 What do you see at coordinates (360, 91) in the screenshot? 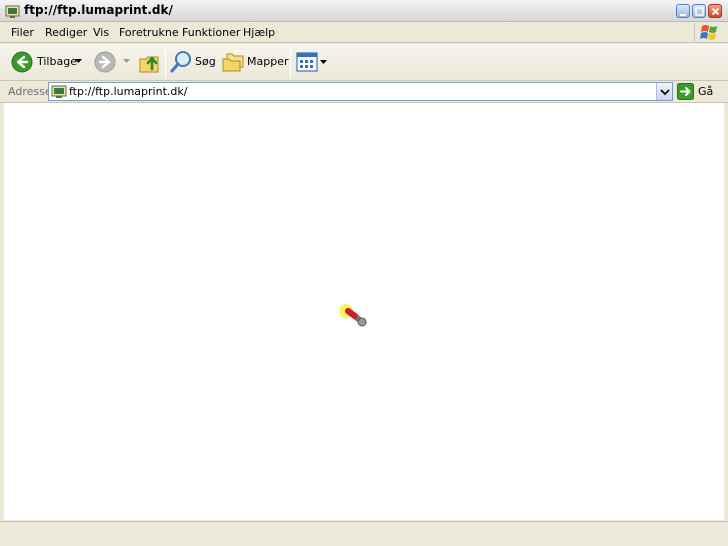
I see `address-input: ftp://ftp.lumaprint.dk/` at bounding box center [360, 91].